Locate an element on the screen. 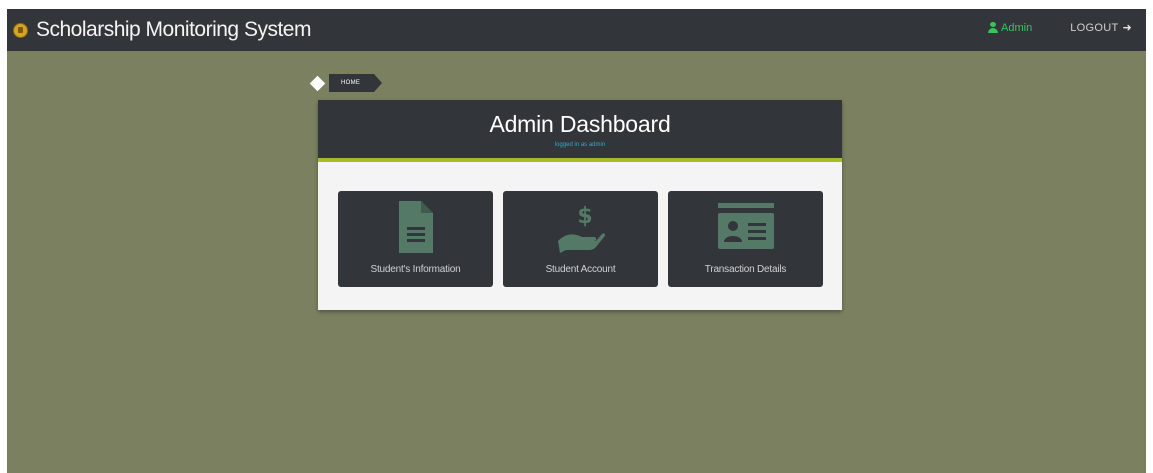 The image size is (1153, 473). nav-right: Admin LOGOUT ➜ is located at coordinates (1060, 27).